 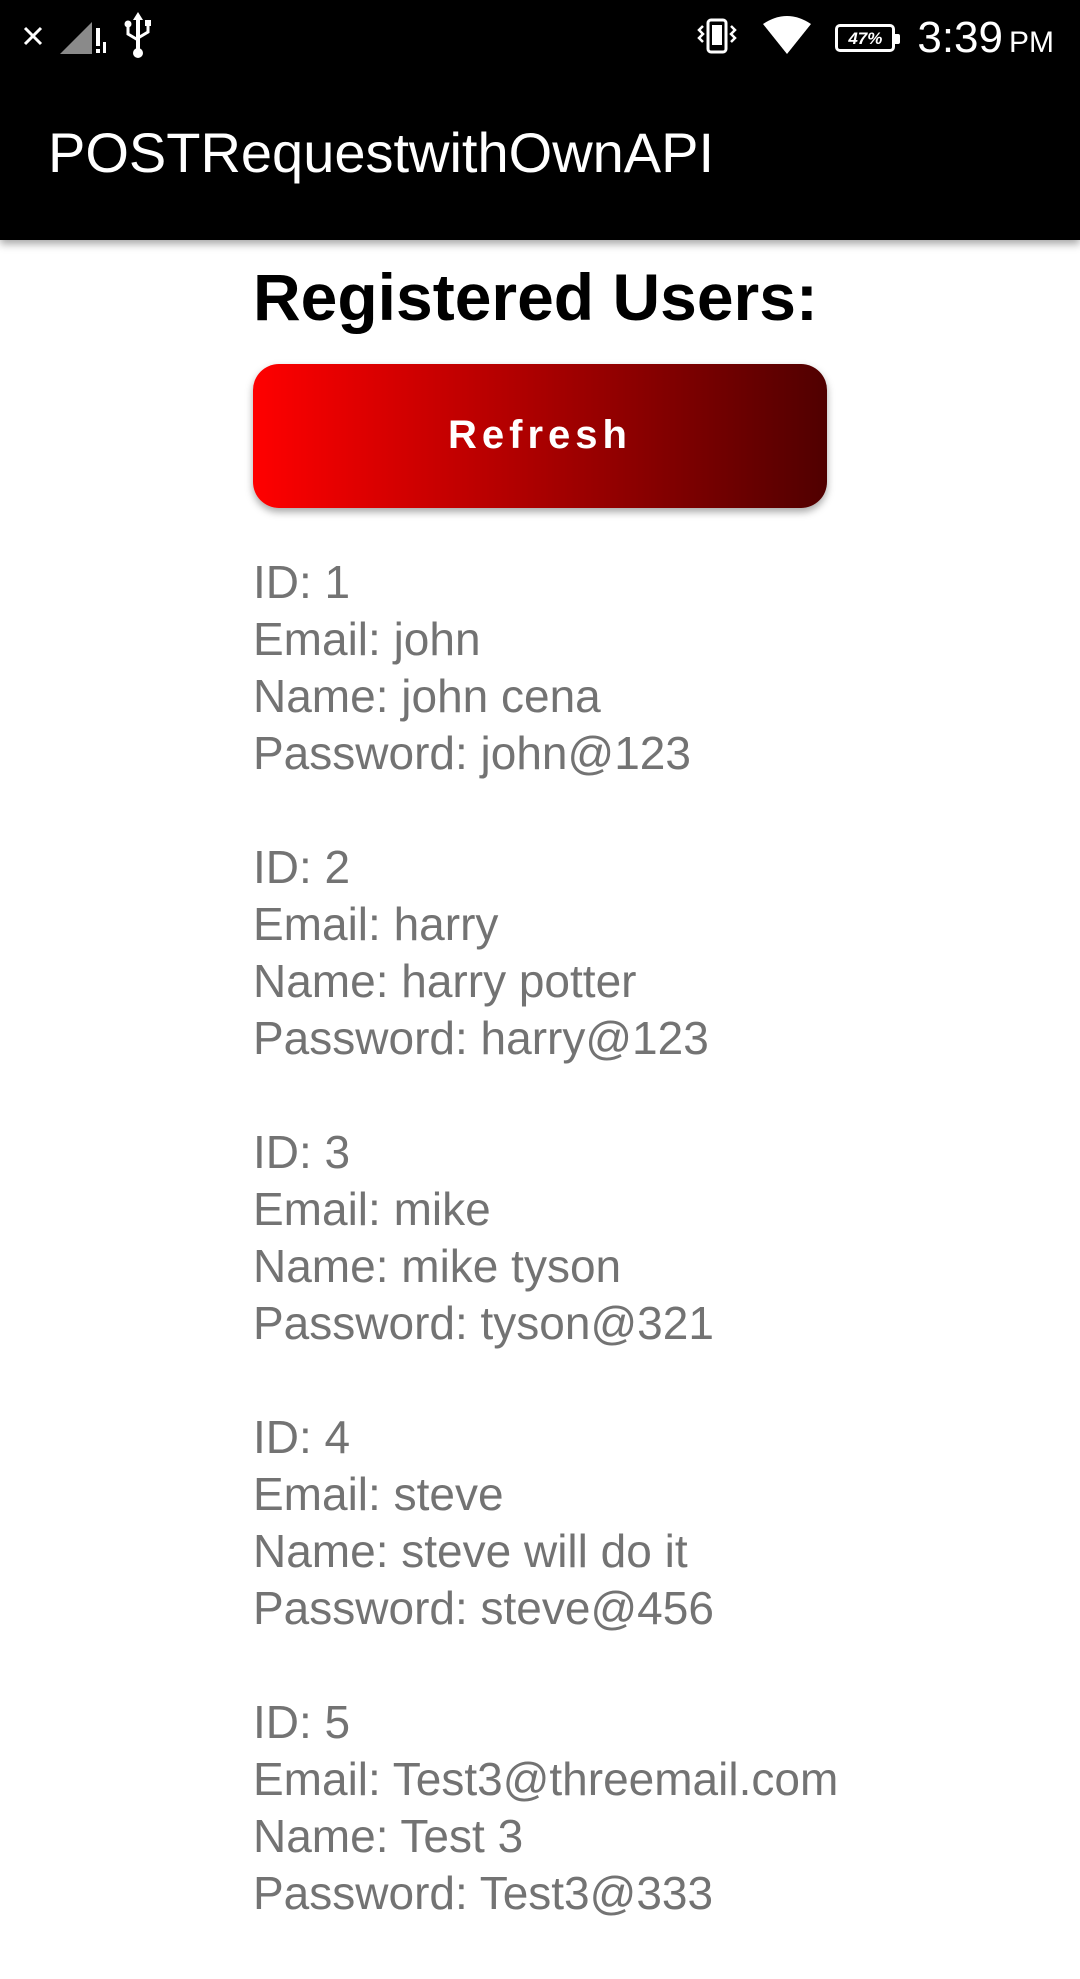 What do you see at coordinates (483, 1322) in the screenshot?
I see `user-password: Password: tyson@321` at bounding box center [483, 1322].